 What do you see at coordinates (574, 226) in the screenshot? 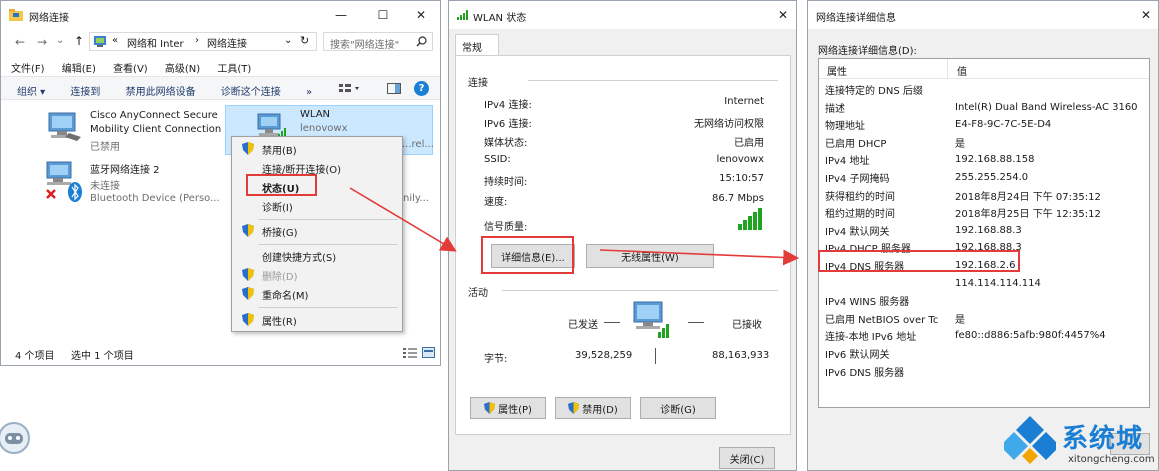
I see `annotation-arrows` at bounding box center [574, 226].